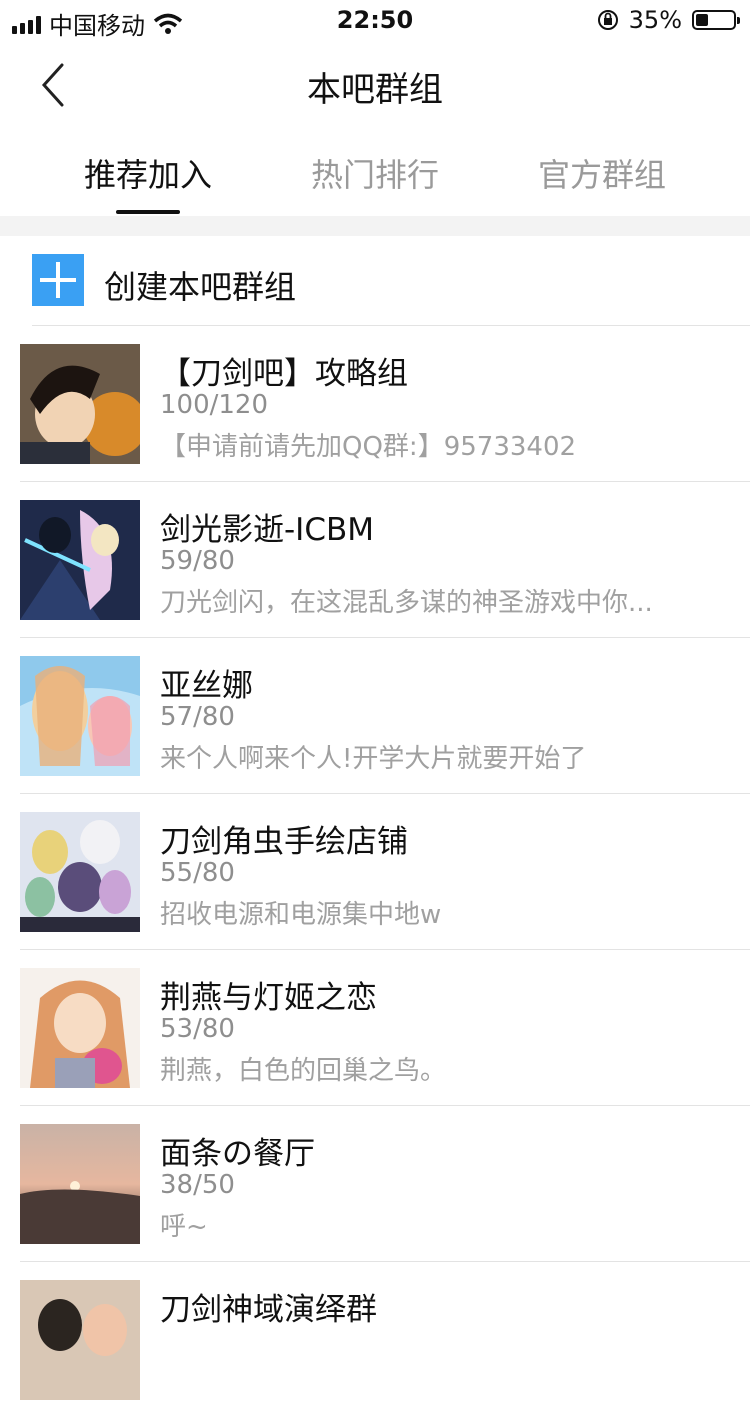  Describe the element at coordinates (200, 287) in the screenshot. I see `create-group-label: 创建本吧群组` at that location.